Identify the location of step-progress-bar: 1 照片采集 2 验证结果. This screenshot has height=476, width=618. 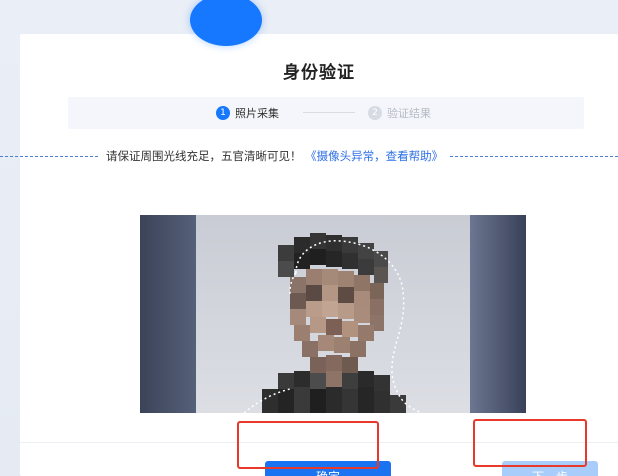
(326, 113).